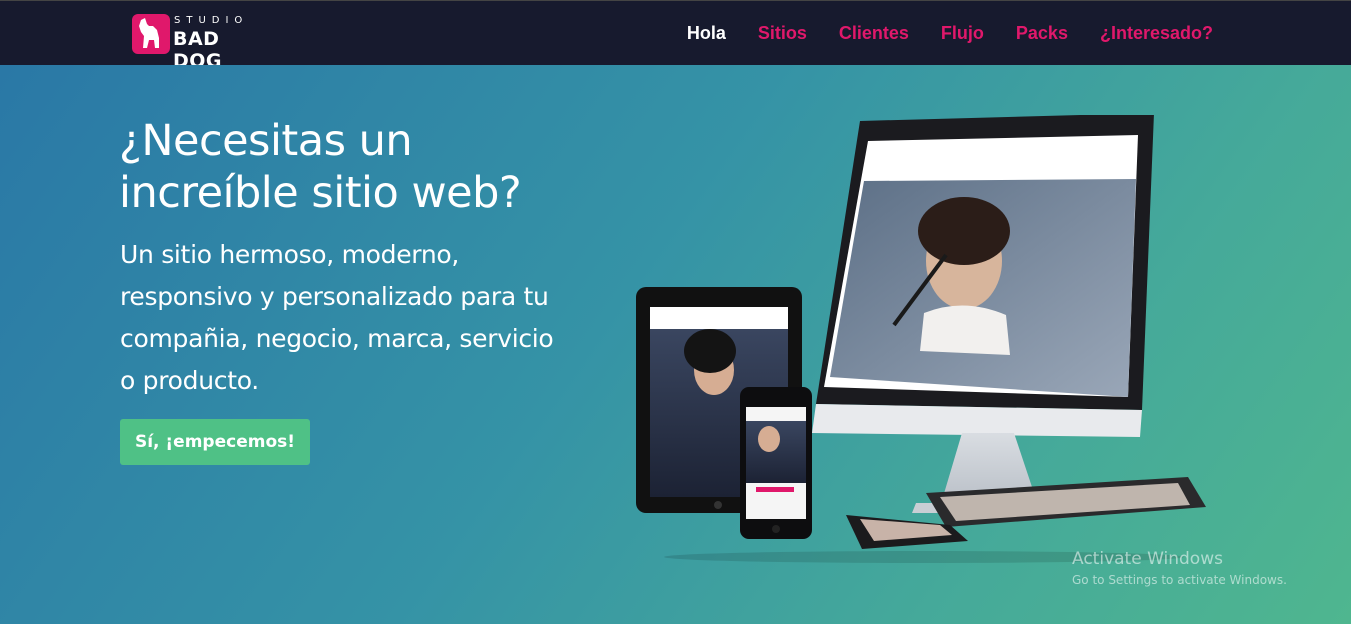 The width and height of the screenshot is (1351, 624). I want to click on logo-studio-text: STUDIO, so click(211, 20).